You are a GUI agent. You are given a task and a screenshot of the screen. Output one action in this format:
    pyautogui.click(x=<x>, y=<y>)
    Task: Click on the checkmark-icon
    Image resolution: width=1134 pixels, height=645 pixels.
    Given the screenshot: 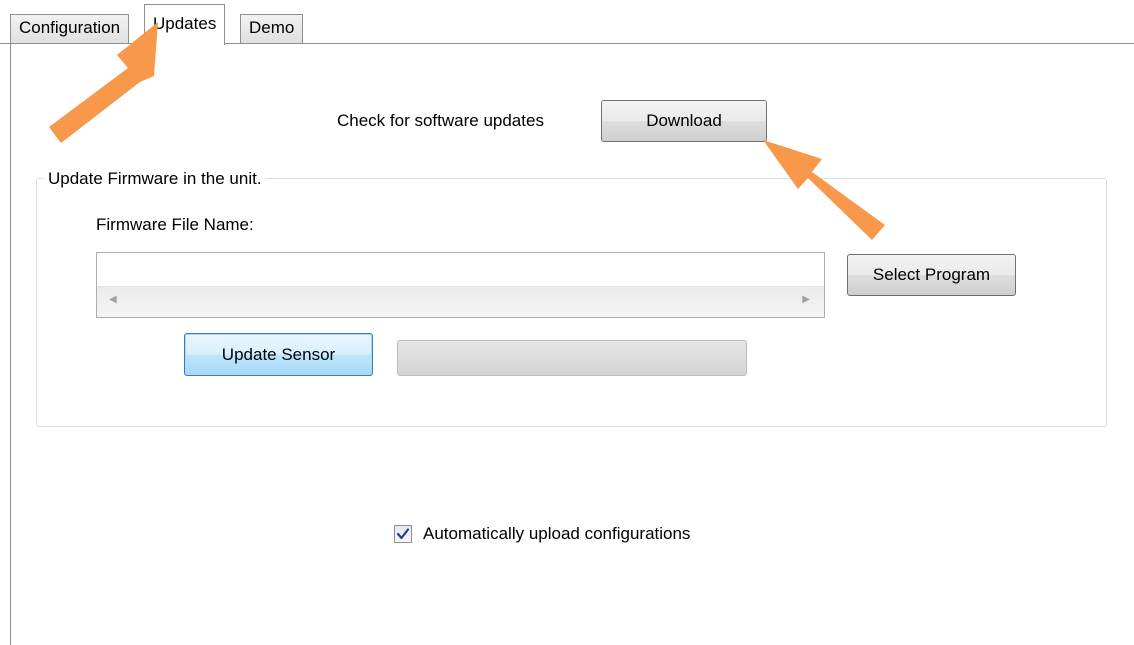 What is the action you would take?
    pyautogui.click(x=403, y=534)
    